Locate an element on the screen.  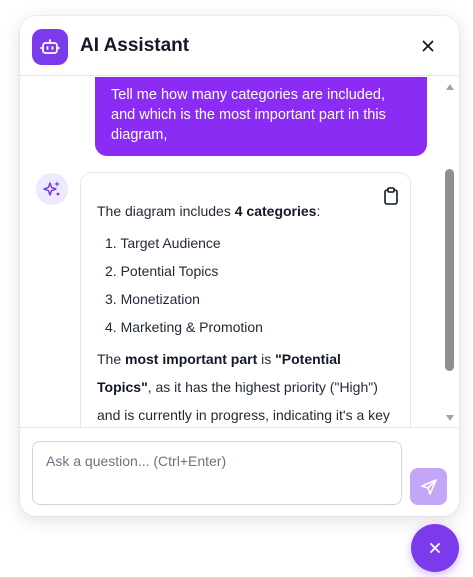
chat-title: AI Assistant is located at coordinates (135, 45).